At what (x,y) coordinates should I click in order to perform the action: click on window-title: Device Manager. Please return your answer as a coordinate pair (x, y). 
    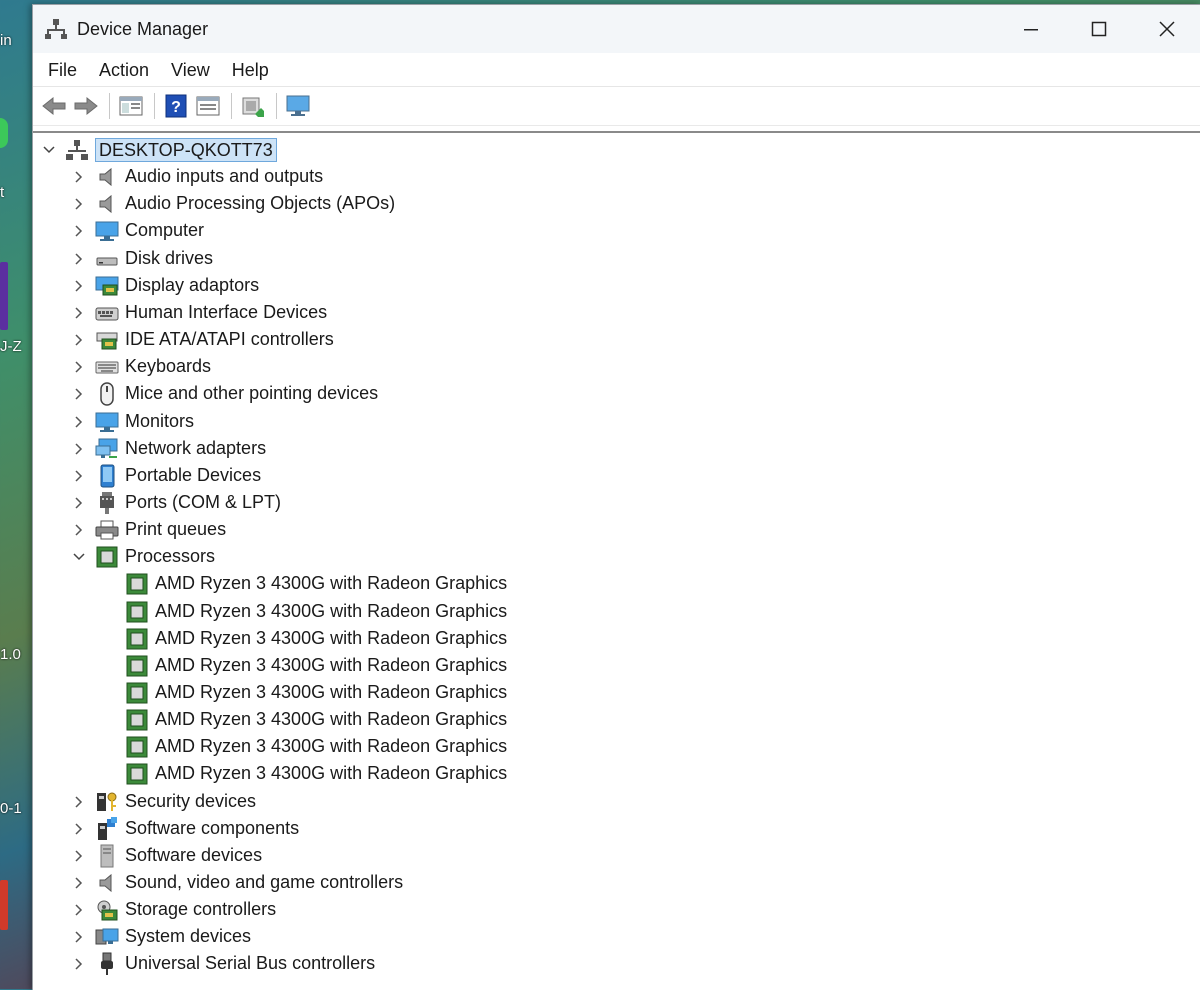
    Looking at the image, I should click on (143, 28).